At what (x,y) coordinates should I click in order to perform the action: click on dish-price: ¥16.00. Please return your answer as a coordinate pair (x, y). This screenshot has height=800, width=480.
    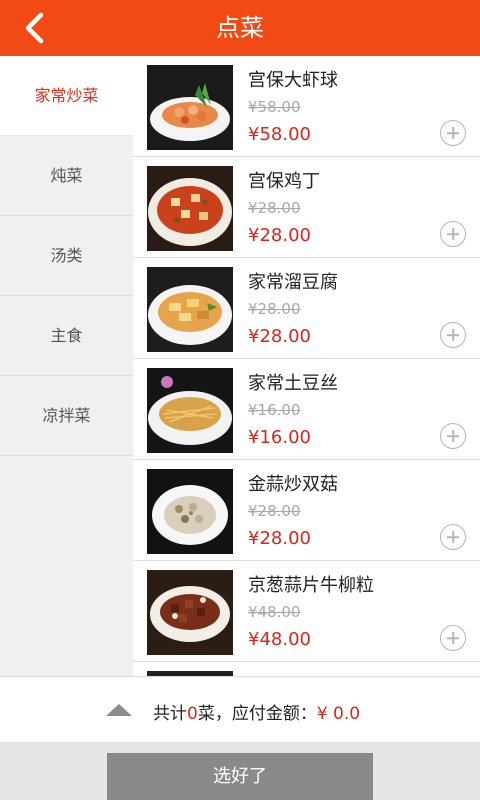
    Looking at the image, I should click on (279, 437).